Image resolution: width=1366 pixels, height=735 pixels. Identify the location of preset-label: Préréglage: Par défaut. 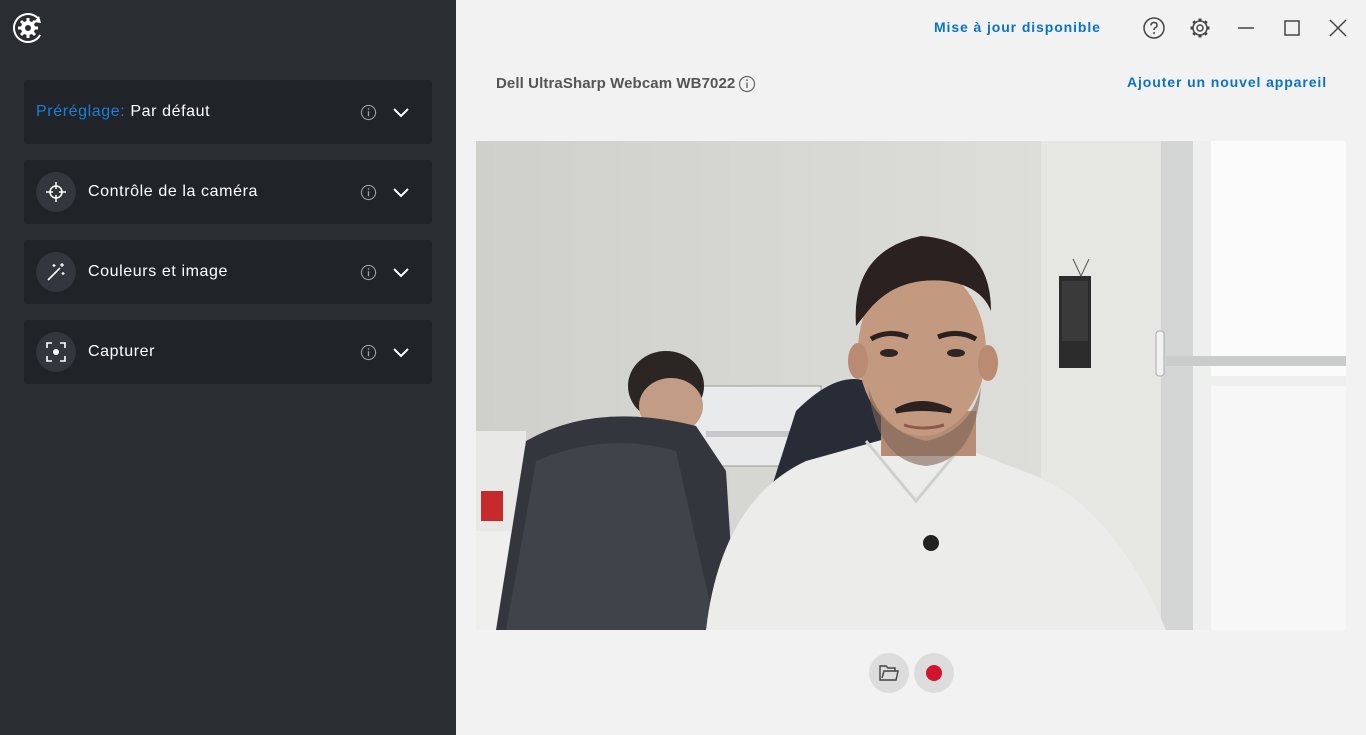
(123, 112).